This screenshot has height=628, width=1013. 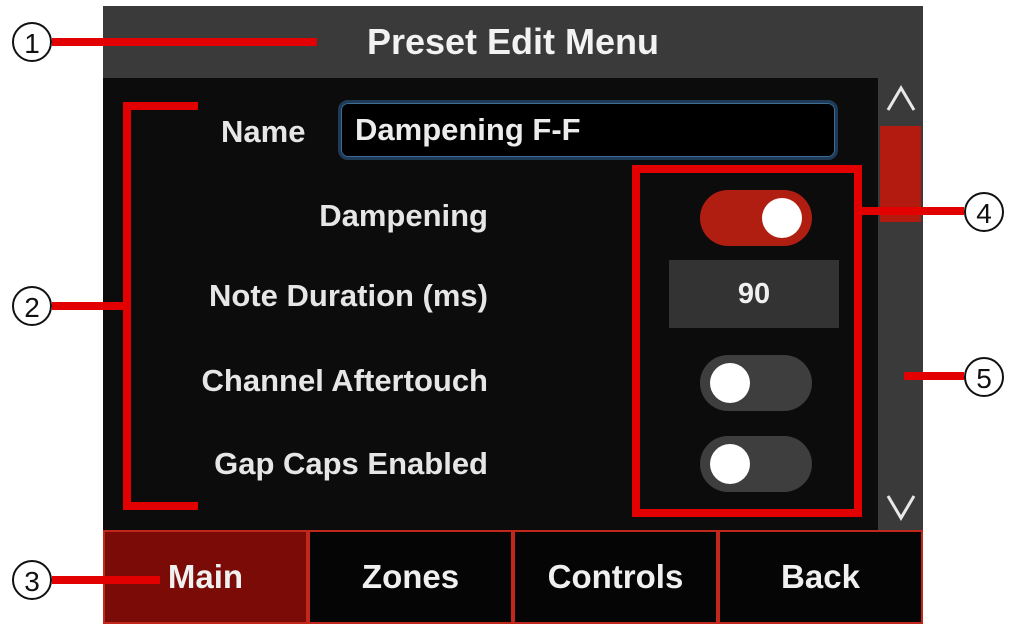 What do you see at coordinates (588, 130) in the screenshot?
I see `preset-name-input: Dampening F-F` at bounding box center [588, 130].